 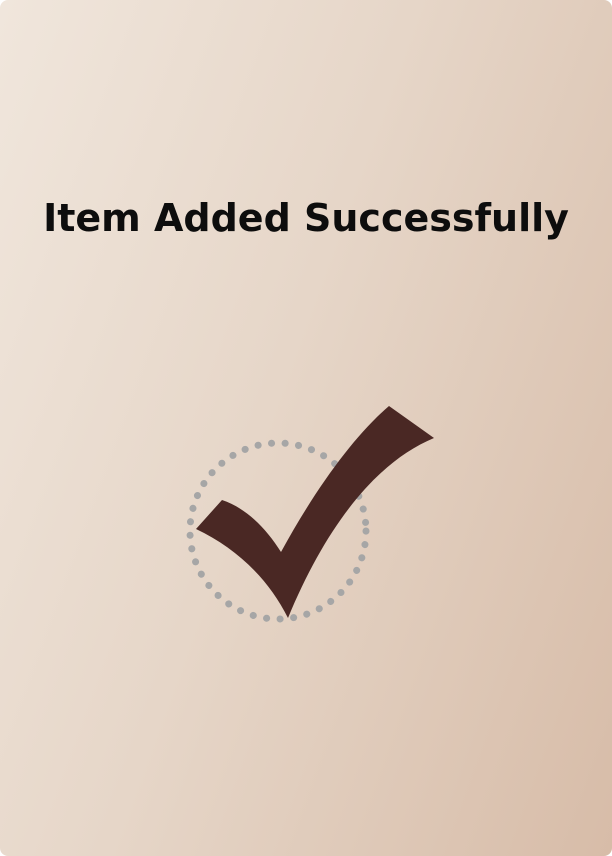 I want to click on success-icon-group, so click(x=309, y=516).